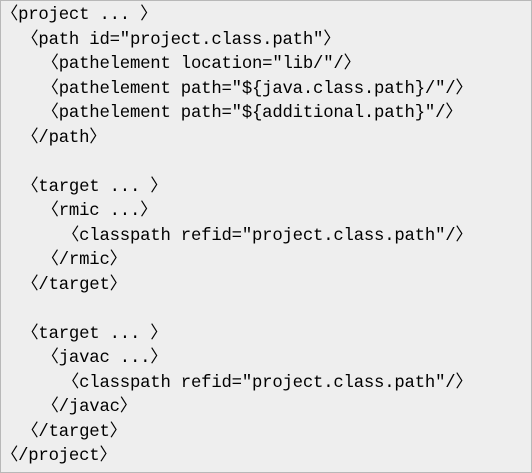  What do you see at coordinates (79, 15) in the screenshot?
I see `code-line-project-open: 〈project ... 〉` at bounding box center [79, 15].